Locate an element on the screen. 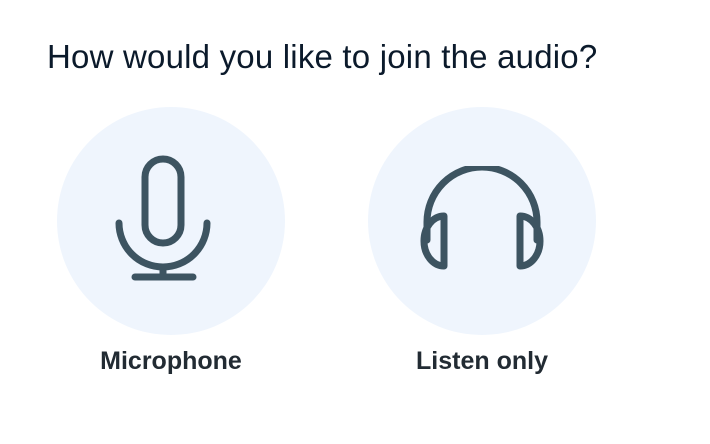 Image resolution: width=710 pixels, height=444 pixels. dialog-title: How would you like to join the audio? is located at coordinates (322, 56).